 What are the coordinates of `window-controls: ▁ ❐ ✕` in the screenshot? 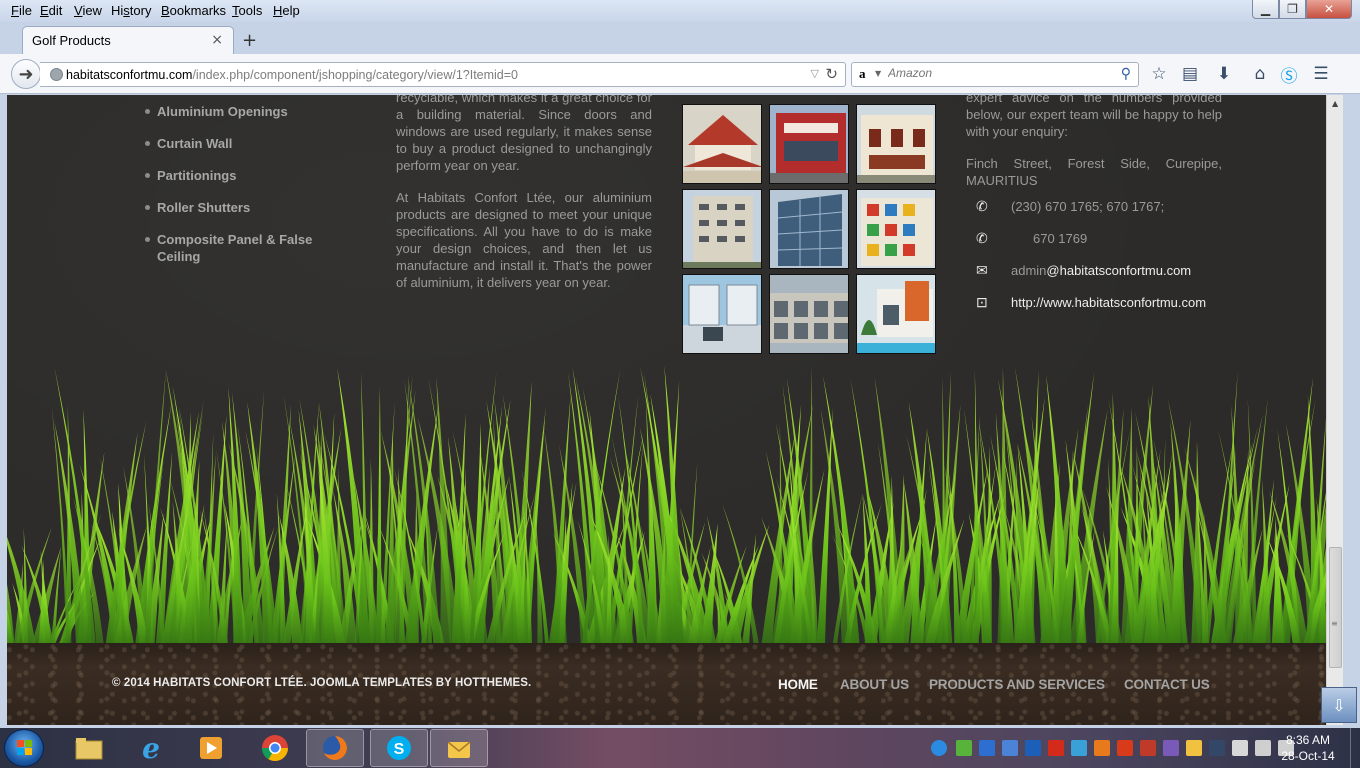 It's located at (1302, 10).